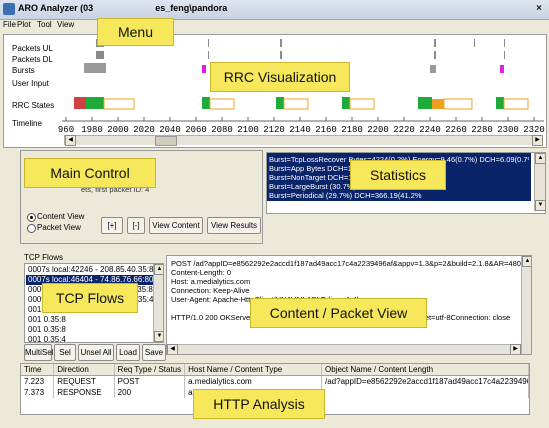  I want to click on timeline-tick-label: 2020, so click(144, 130).